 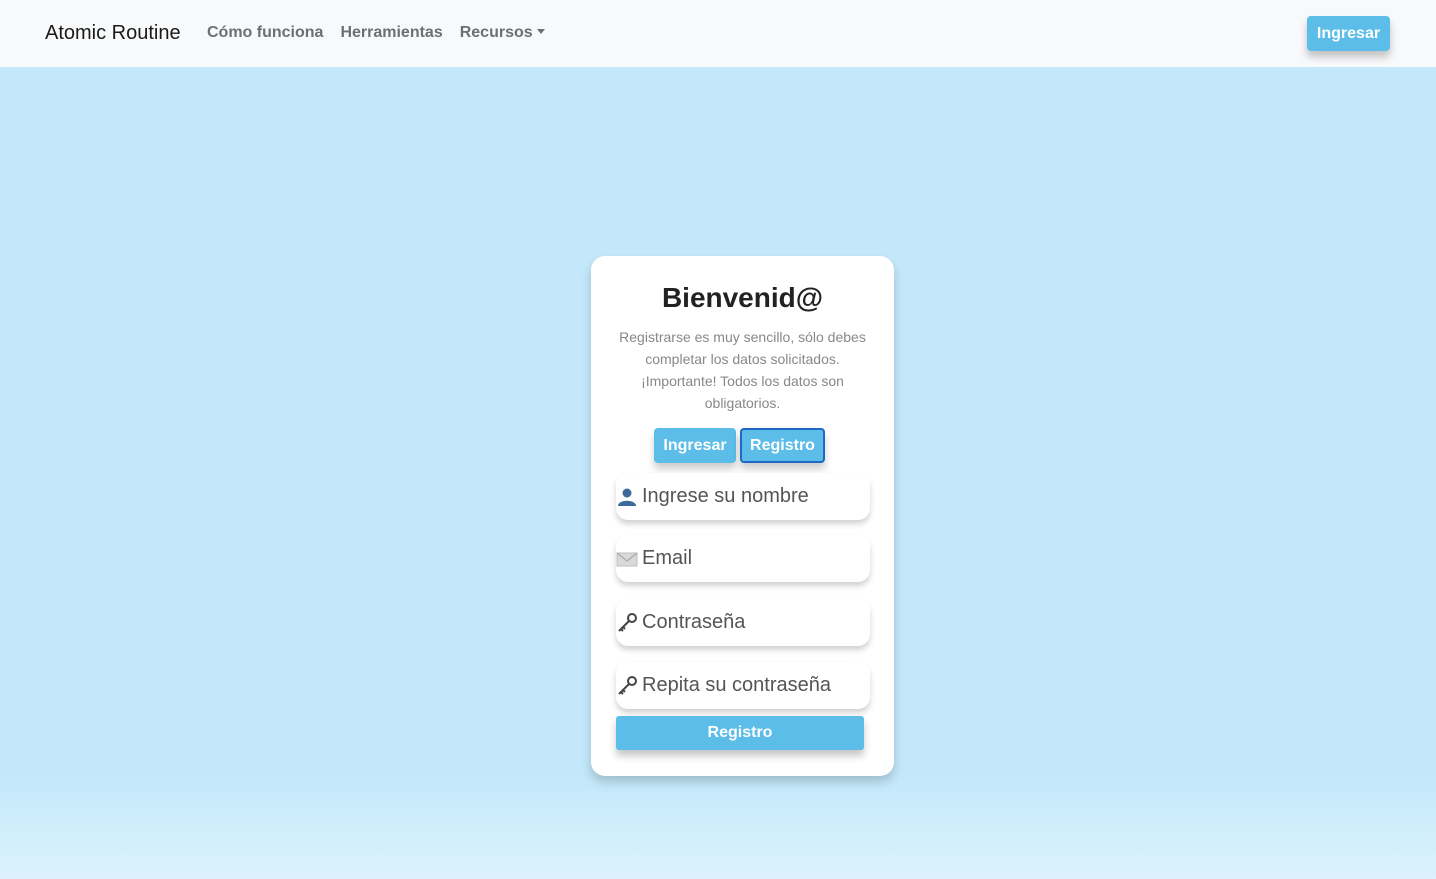 I want to click on email-field, so click(x=743, y=558).